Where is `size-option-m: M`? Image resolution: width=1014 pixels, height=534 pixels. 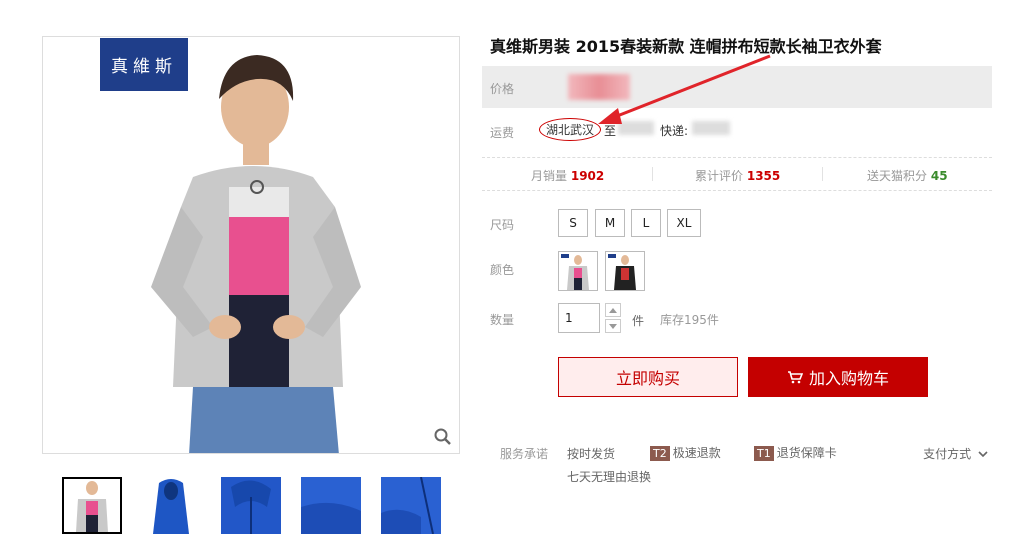
size-option-m: M is located at coordinates (610, 223).